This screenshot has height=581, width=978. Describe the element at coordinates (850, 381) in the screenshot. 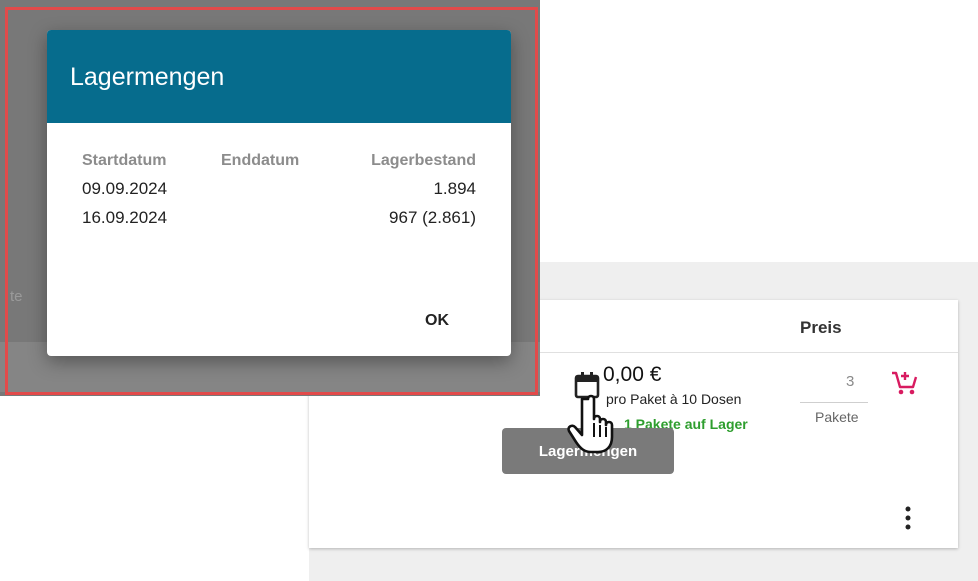

I see `quantity-input: 3` at that location.